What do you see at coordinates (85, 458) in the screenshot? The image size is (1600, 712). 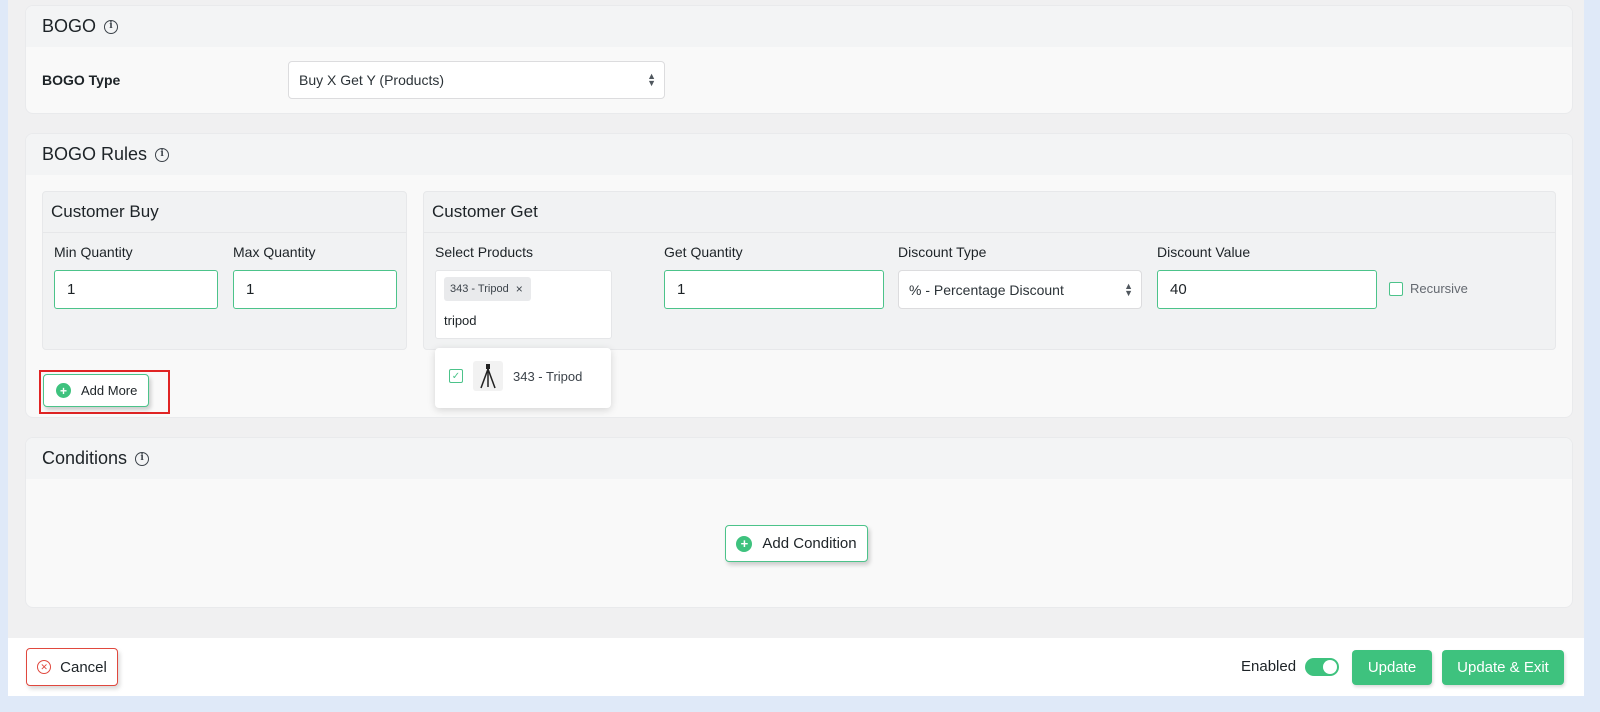 I see `conditions-title: Conditions` at bounding box center [85, 458].